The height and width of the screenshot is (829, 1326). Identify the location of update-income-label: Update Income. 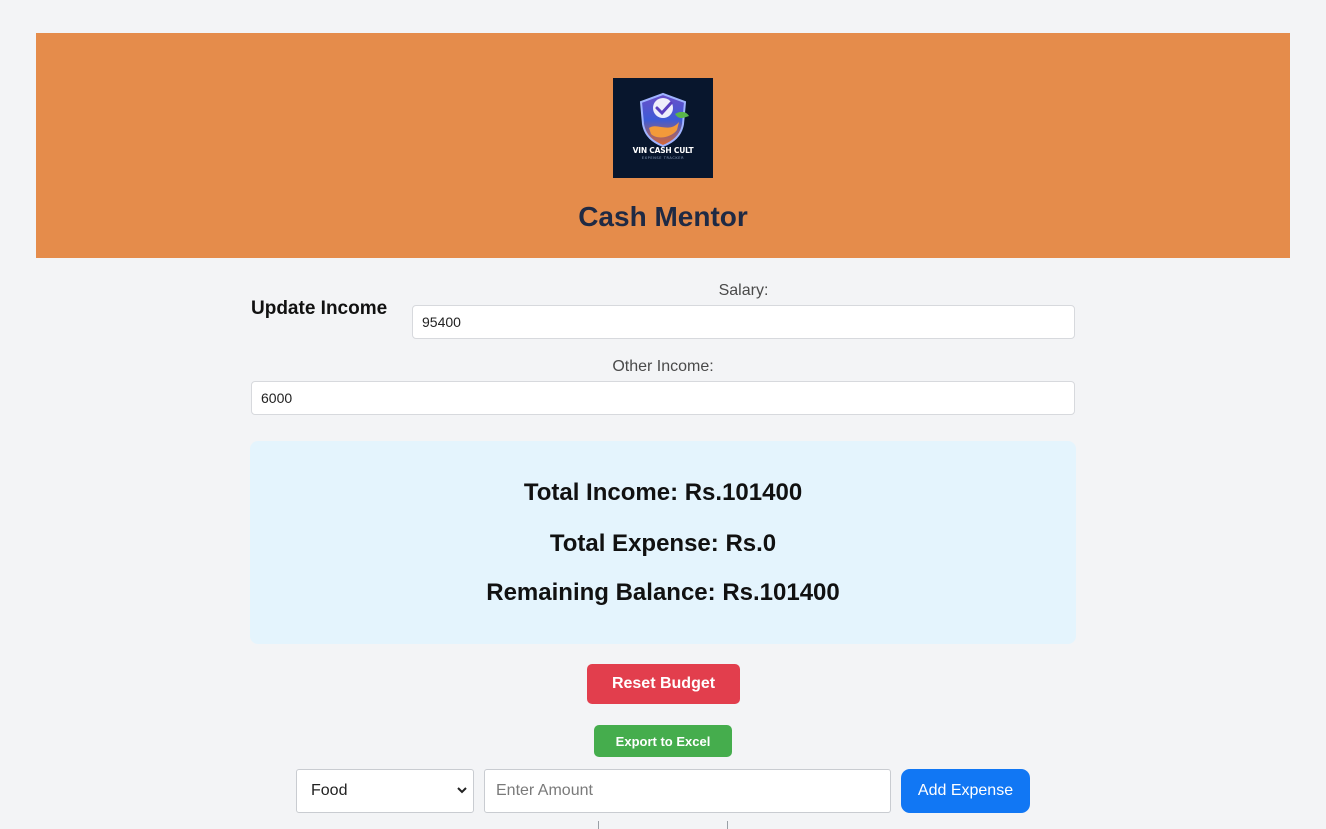
(319, 308).